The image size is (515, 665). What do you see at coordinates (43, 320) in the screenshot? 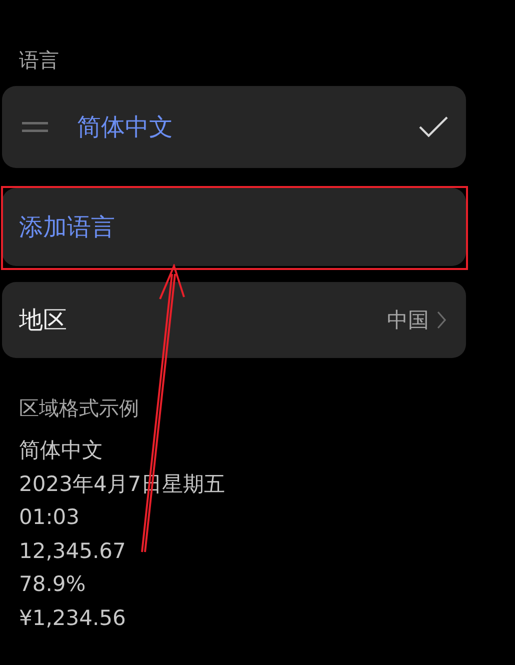
I see `region-label: 地区` at bounding box center [43, 320].